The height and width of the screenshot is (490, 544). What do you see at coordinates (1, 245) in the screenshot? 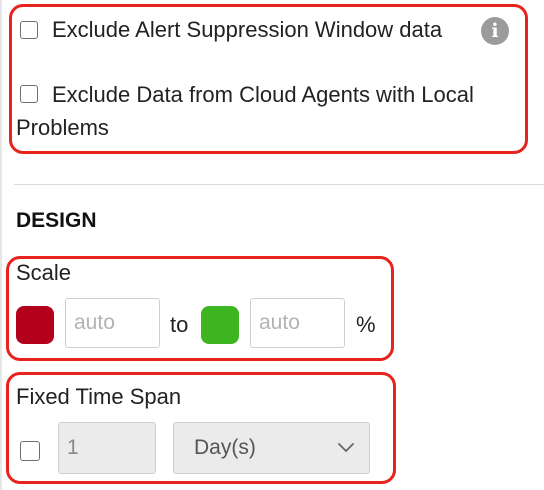
I see `panel-edge` at bounding box center [1, 245].